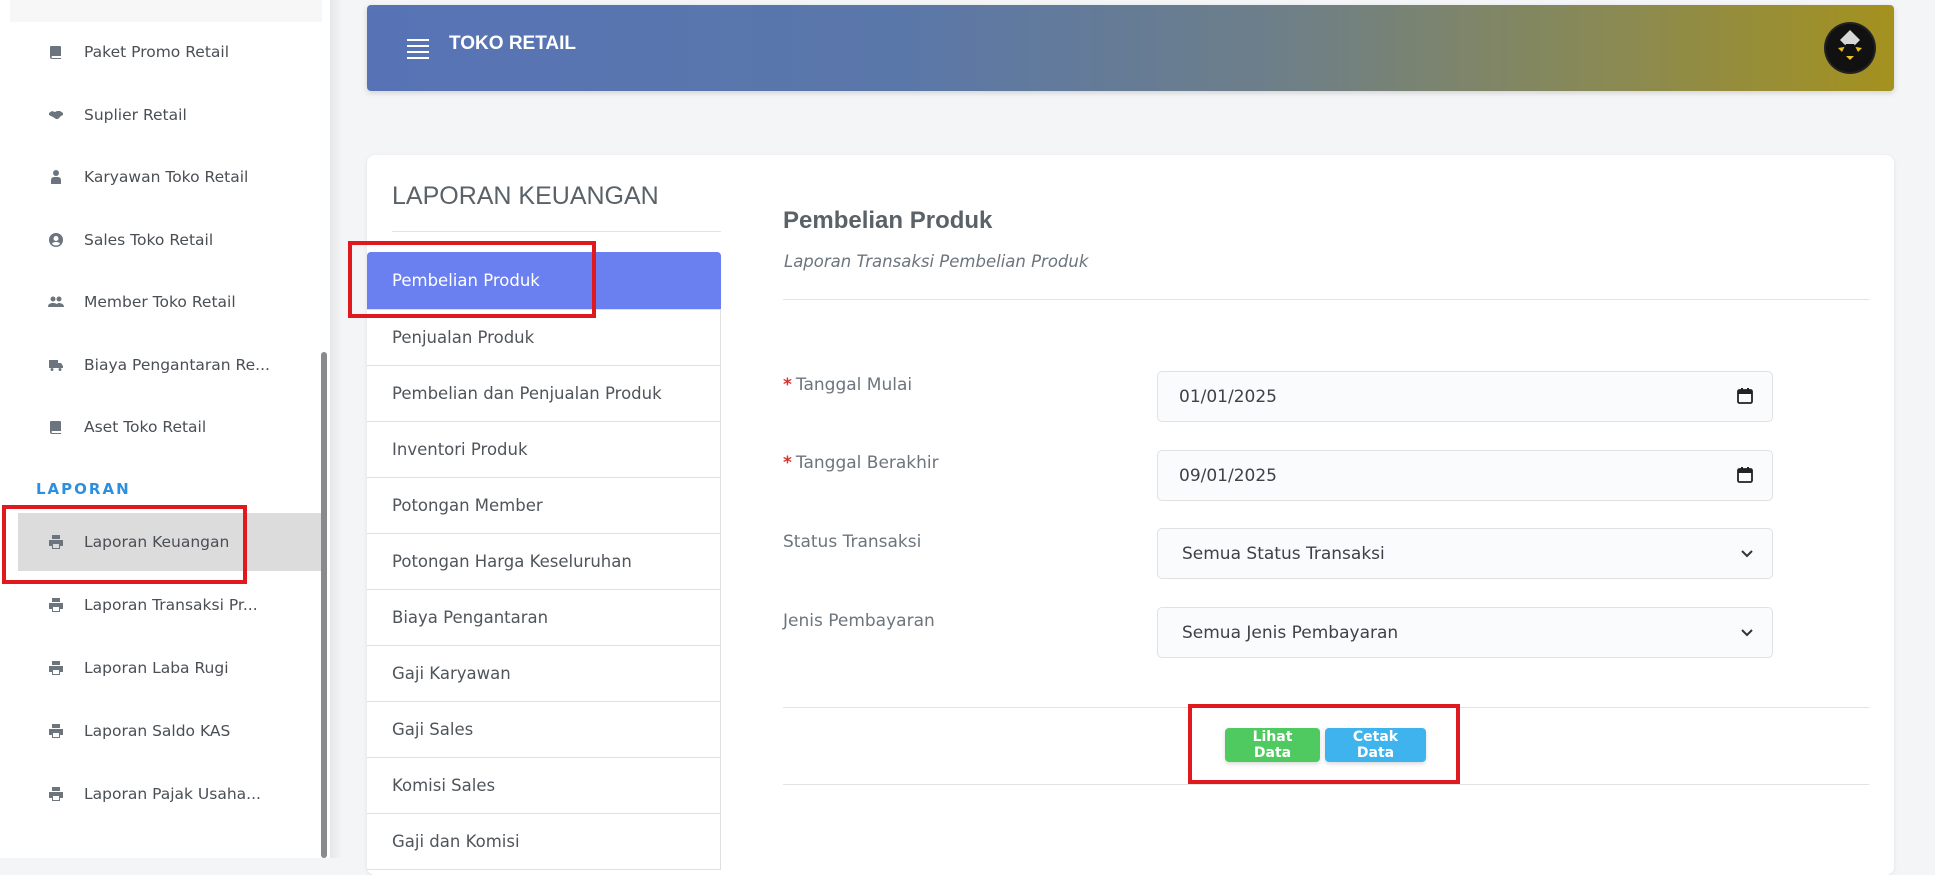 The height and width of the screenshot is (875, 1935). What do you see at coordinates (1130, 48) in the screenshot?
I see `top-header: TOKO RETAIL` at bounding box center [1130, 48].